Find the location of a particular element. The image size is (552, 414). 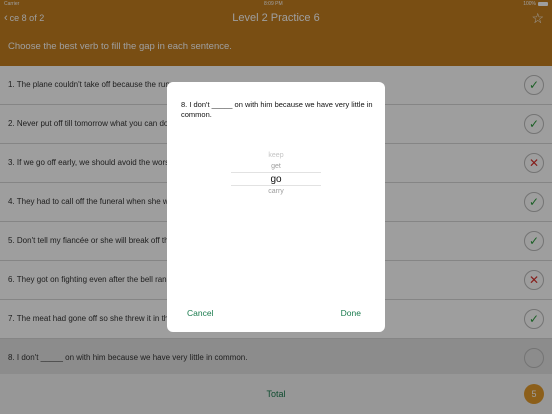

picker-option: get is located at coordinates (276, 166).